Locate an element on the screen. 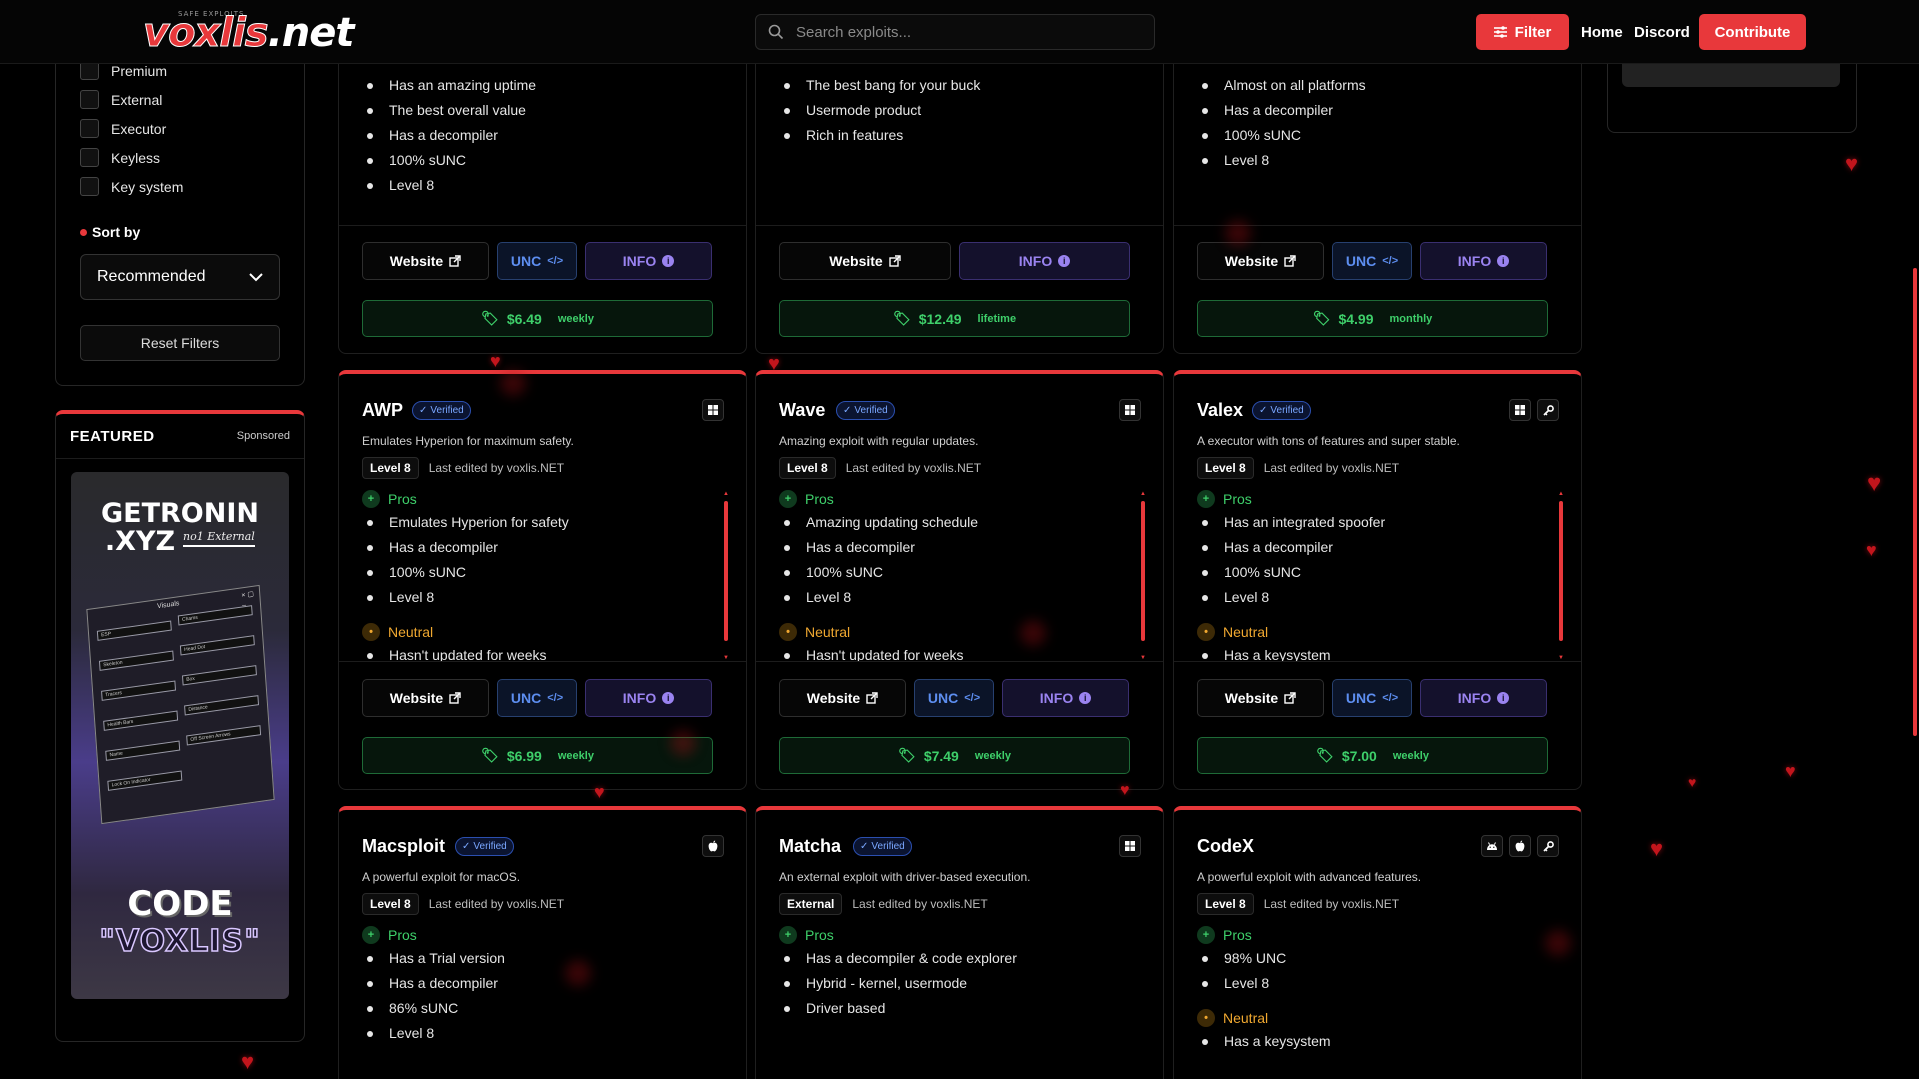 The width and height of the screenshot is (1919, 1079). page-scrollbar is located at coordinates (1915, 502).